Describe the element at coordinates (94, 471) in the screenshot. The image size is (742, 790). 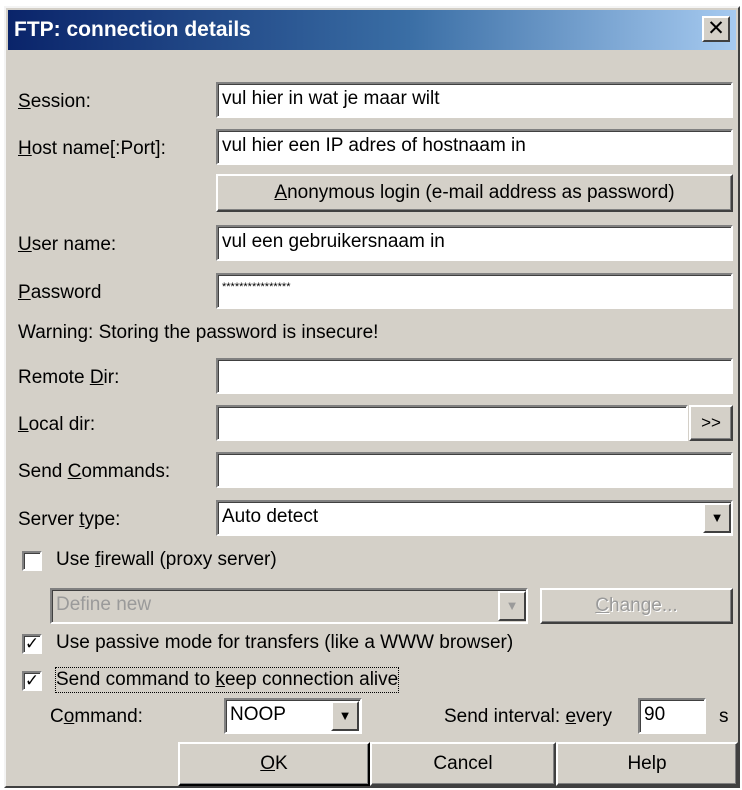
I see `send-commands-label: Send Commands:` at that location.